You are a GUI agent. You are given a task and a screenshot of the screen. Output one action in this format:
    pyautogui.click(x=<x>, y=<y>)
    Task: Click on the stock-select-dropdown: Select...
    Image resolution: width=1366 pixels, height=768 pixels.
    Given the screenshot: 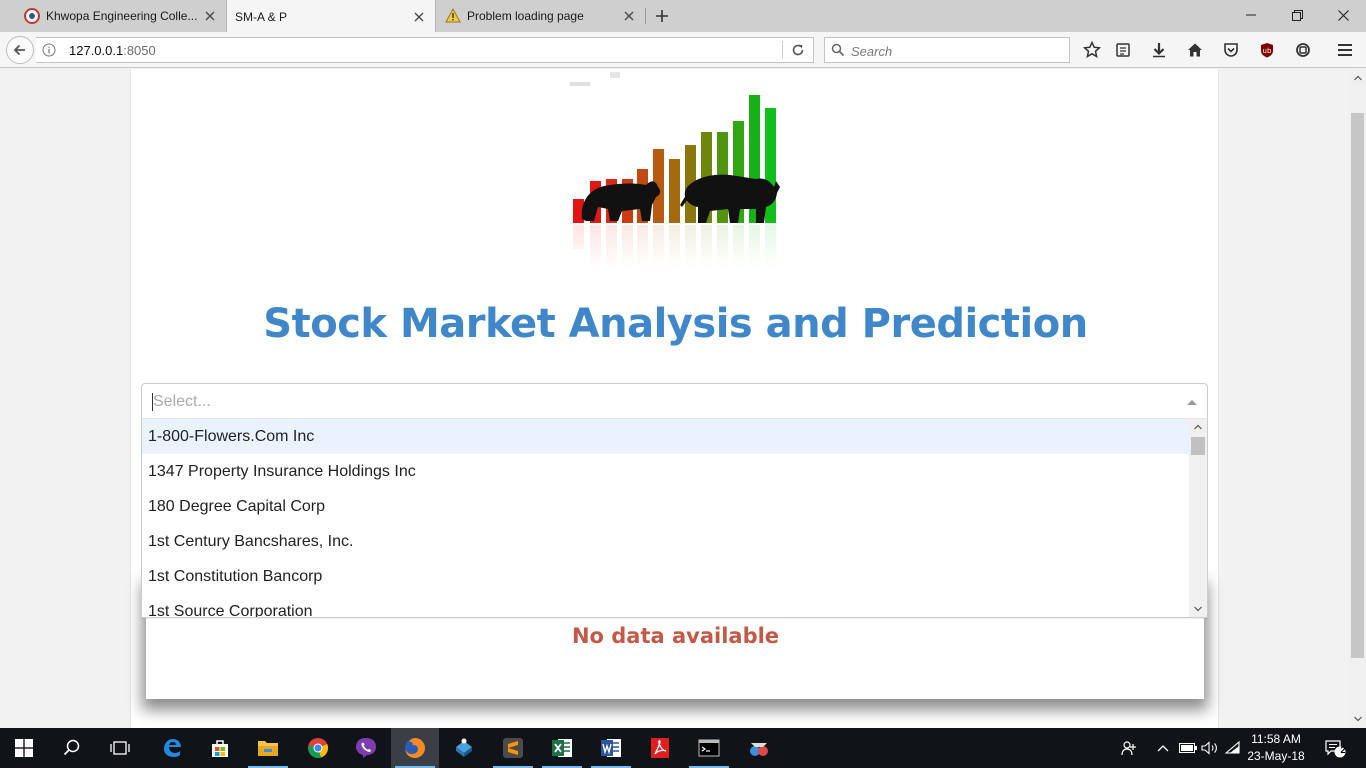 What is the action you would take?
    pyautogui.click(x=674, y=401)
    